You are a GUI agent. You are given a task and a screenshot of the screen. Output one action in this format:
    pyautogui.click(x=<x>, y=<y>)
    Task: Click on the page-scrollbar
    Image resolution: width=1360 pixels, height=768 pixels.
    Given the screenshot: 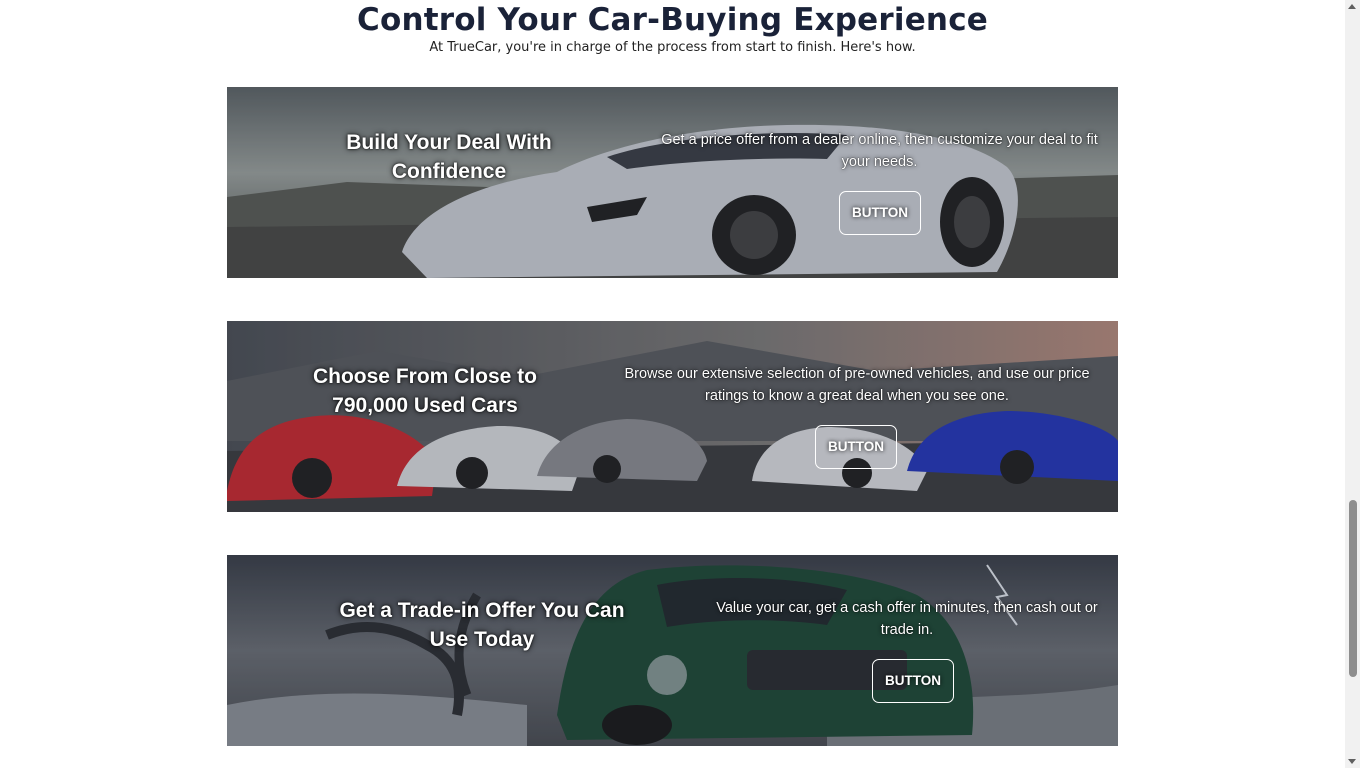 What is the action you would take?
    pyautogui.click(x=1352, y=384)
    